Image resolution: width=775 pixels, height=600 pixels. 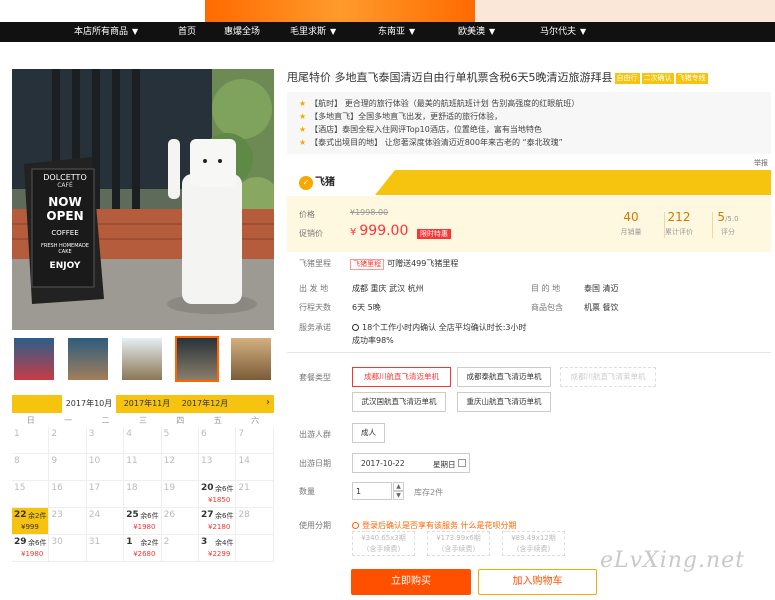 What do you see at coordinates (217, 420) in the screenshot?
I see `weekday-label: 五` at bounding box center [217, 420].